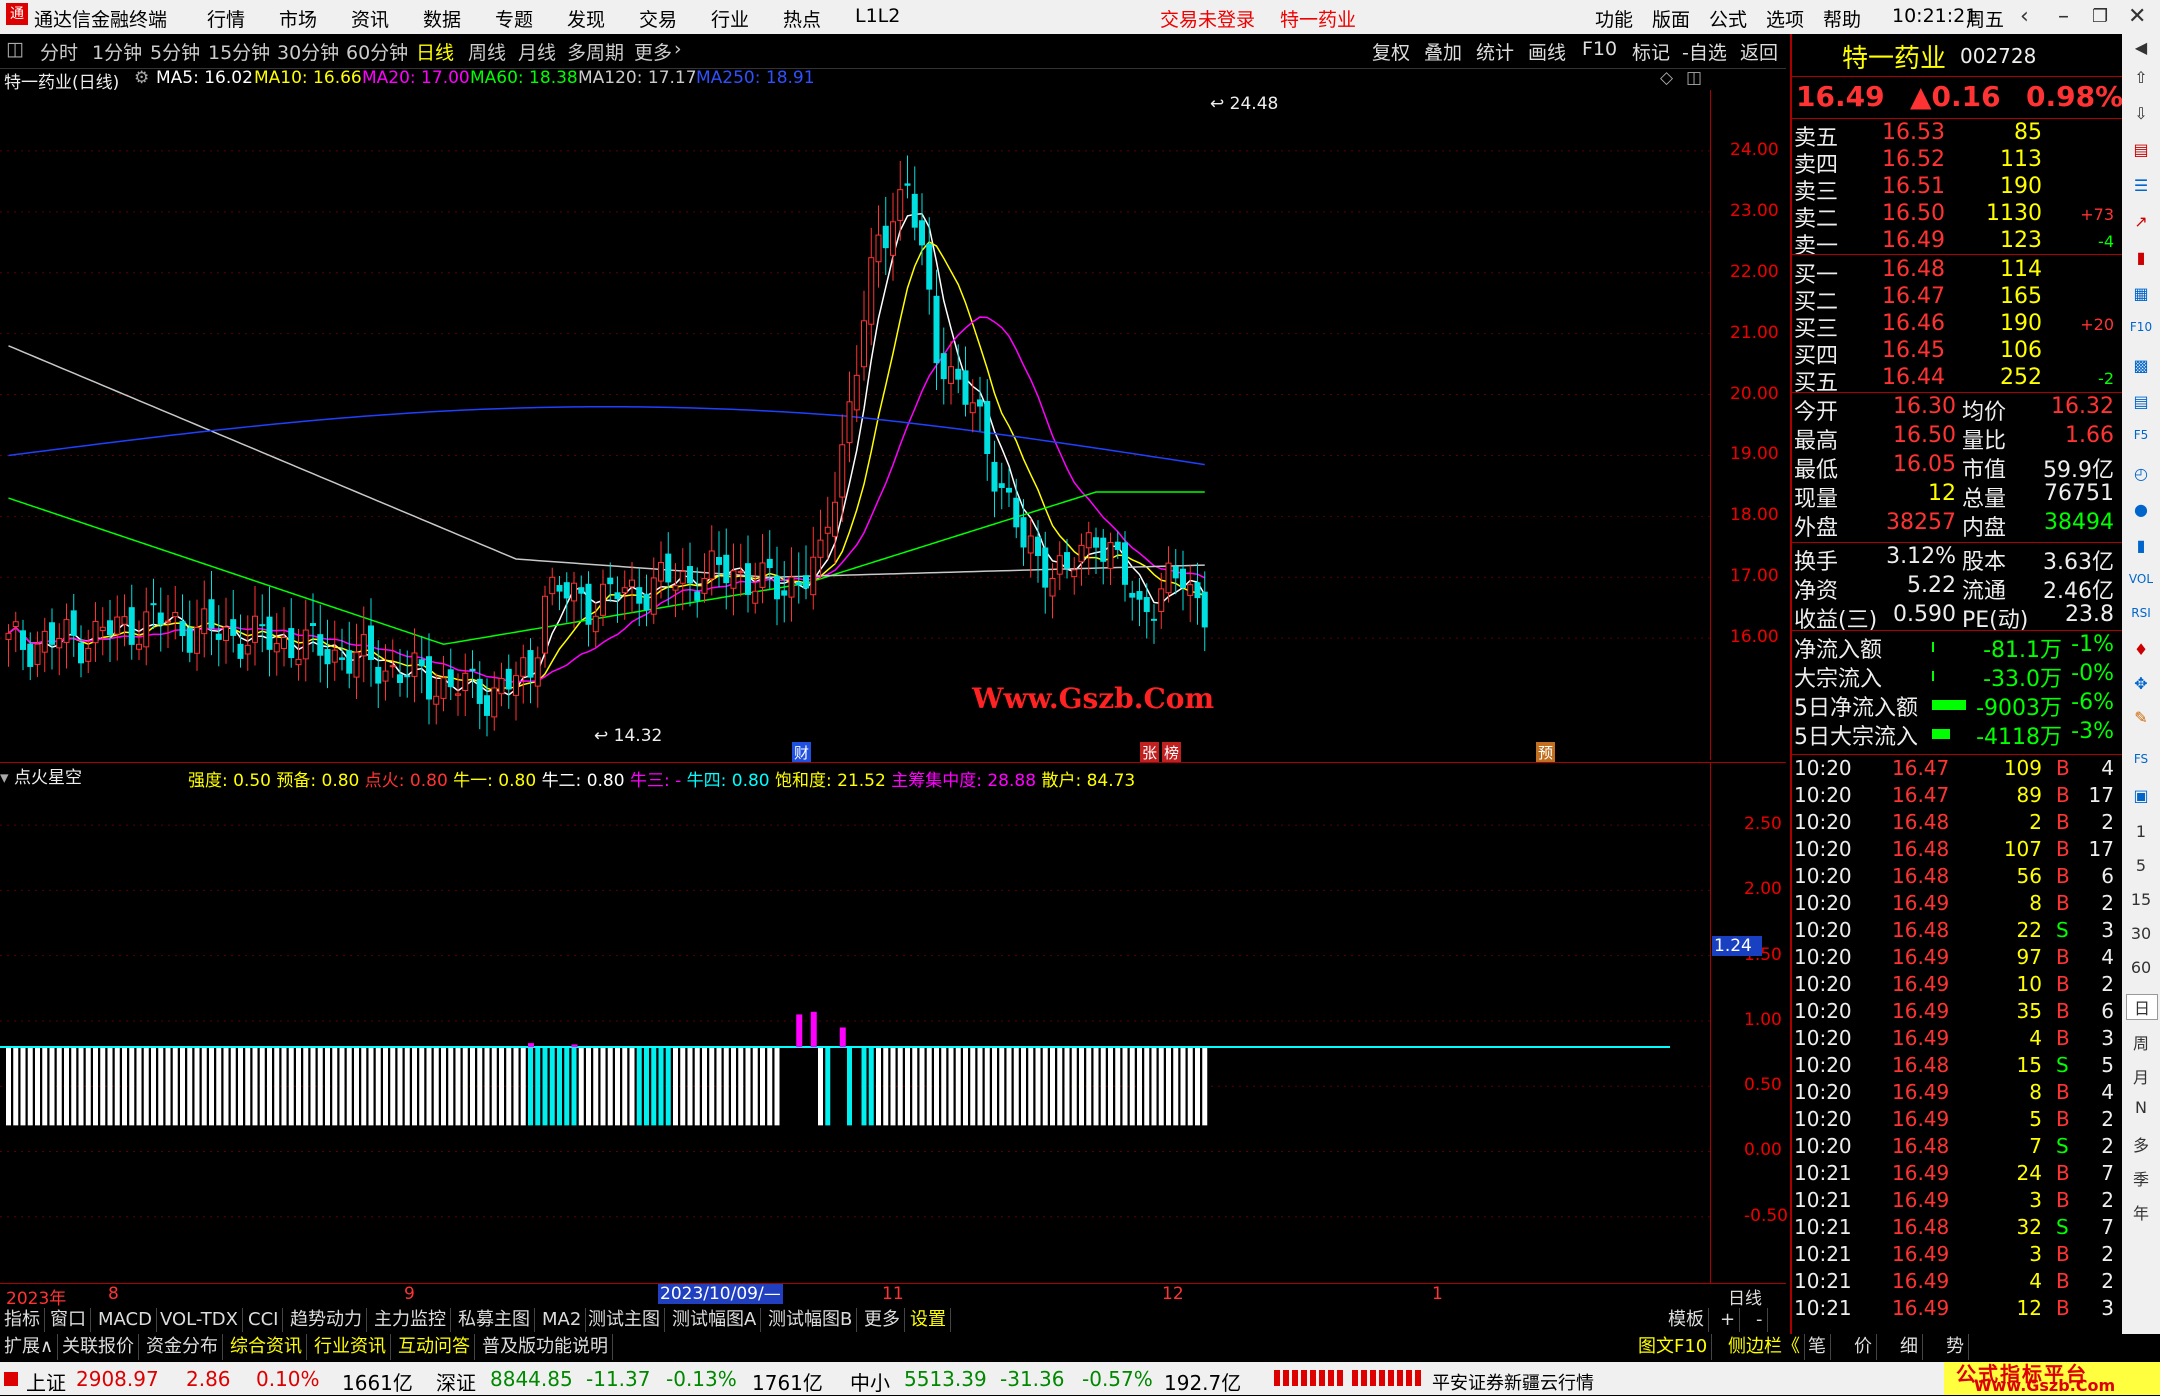  I want to click on period-daily: 日线, so click(435, 51).